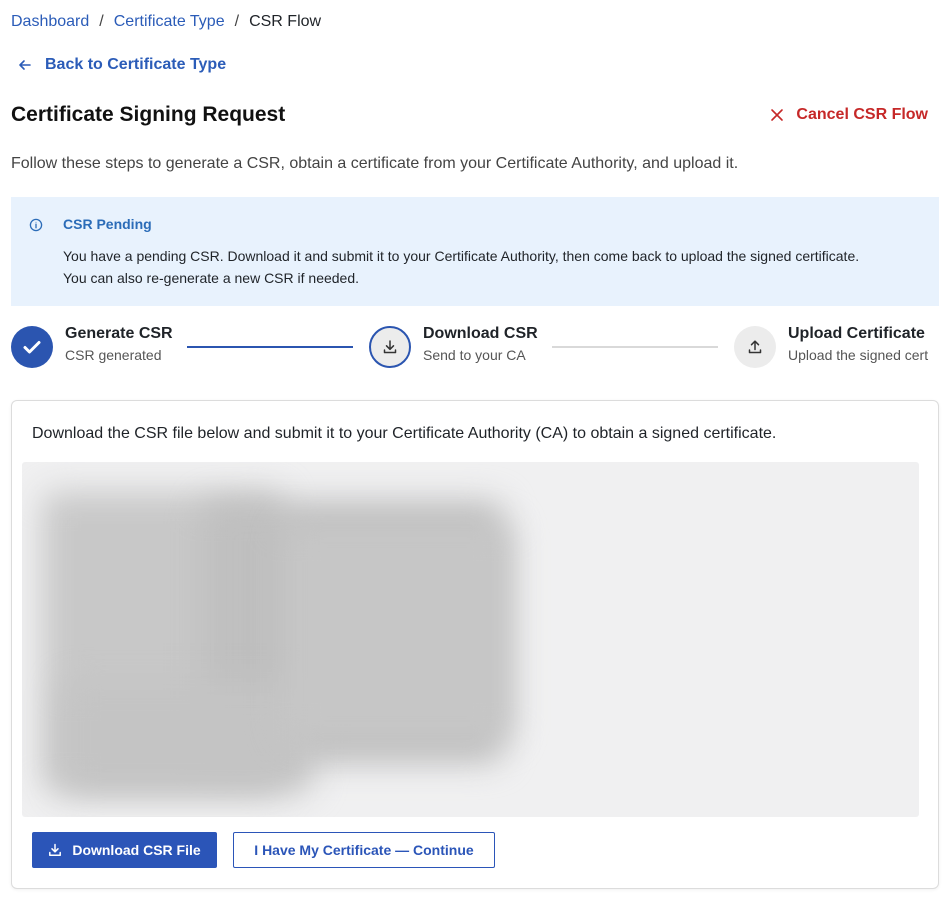 The height and width of the screenshot is (904, 952). What do you see at coordinates (169, 22) in the screenshot?
I see `breadcrumb-certificate-type-link: Certificate Type` at bounding box center [169, 22].